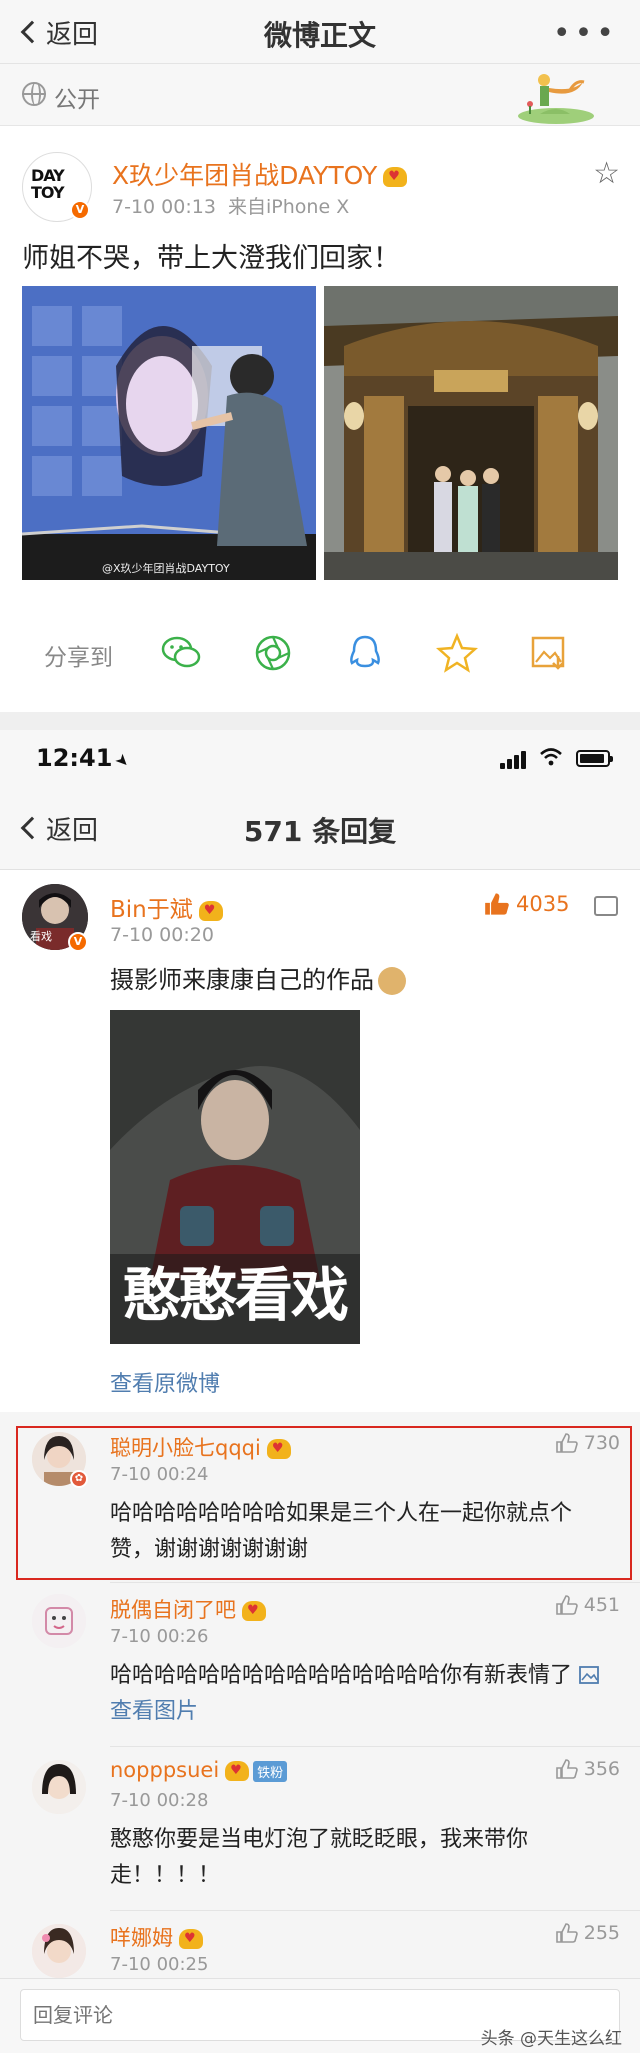 The height and width of the screenshot is (2053, 640). I want to click on battery-icon, so click(594, 758).